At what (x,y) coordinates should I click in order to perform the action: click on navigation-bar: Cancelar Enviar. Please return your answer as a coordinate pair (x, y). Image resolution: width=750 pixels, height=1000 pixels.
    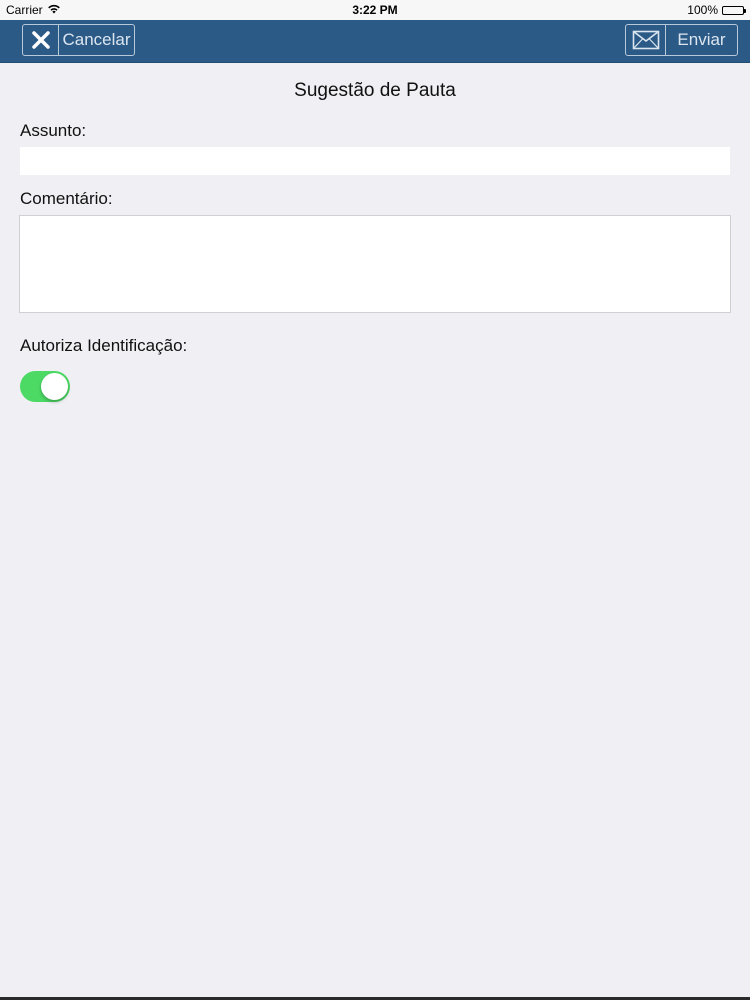
    Looking at the image, I should click on (375, 41).